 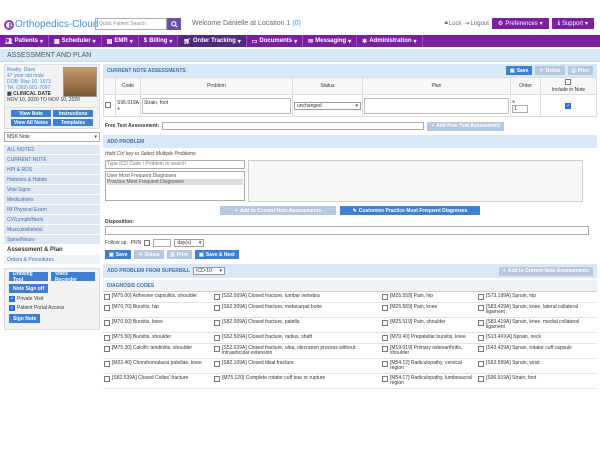 What do you see at coordinates (212, 41) in the screenshot?
I see `nav-order-tracking: 🛒︎ Order Tracking ▾` at bounding box center [212, 41].